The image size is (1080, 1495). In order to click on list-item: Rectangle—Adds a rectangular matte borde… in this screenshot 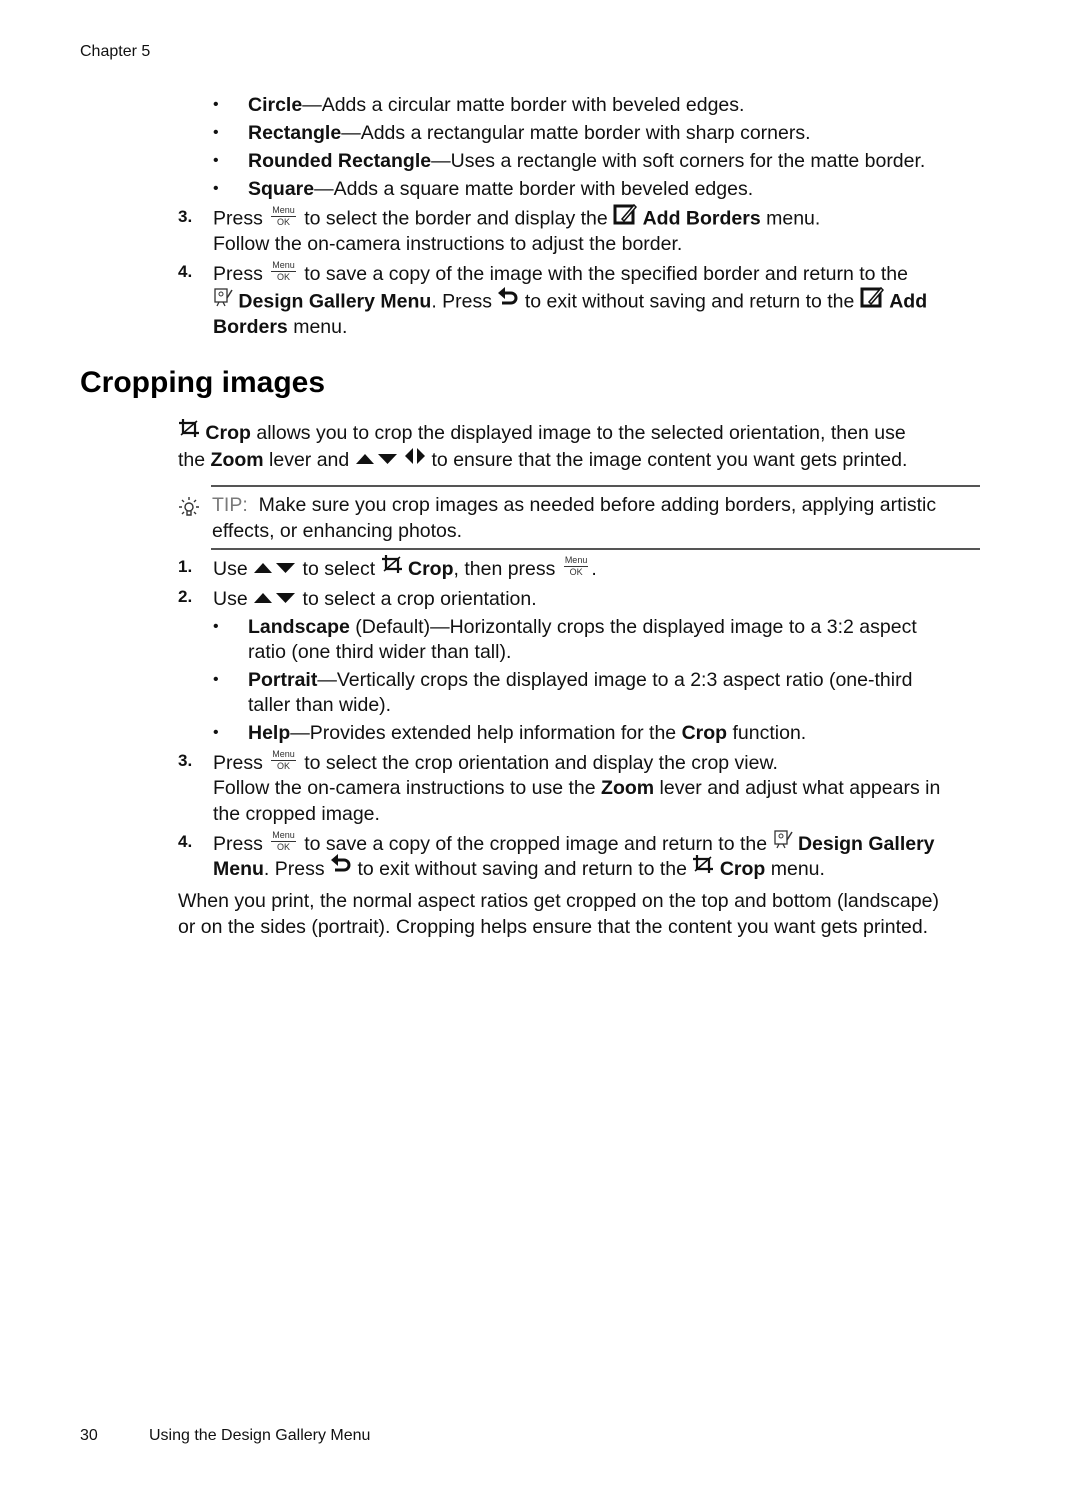, I will do `click(529, 133)`.